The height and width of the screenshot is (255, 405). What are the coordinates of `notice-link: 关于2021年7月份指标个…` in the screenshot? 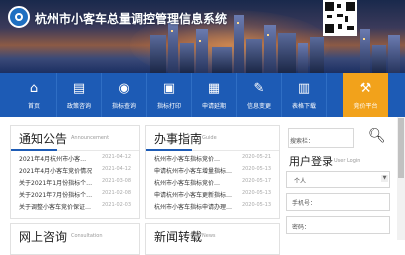 It's located at (55, 194).